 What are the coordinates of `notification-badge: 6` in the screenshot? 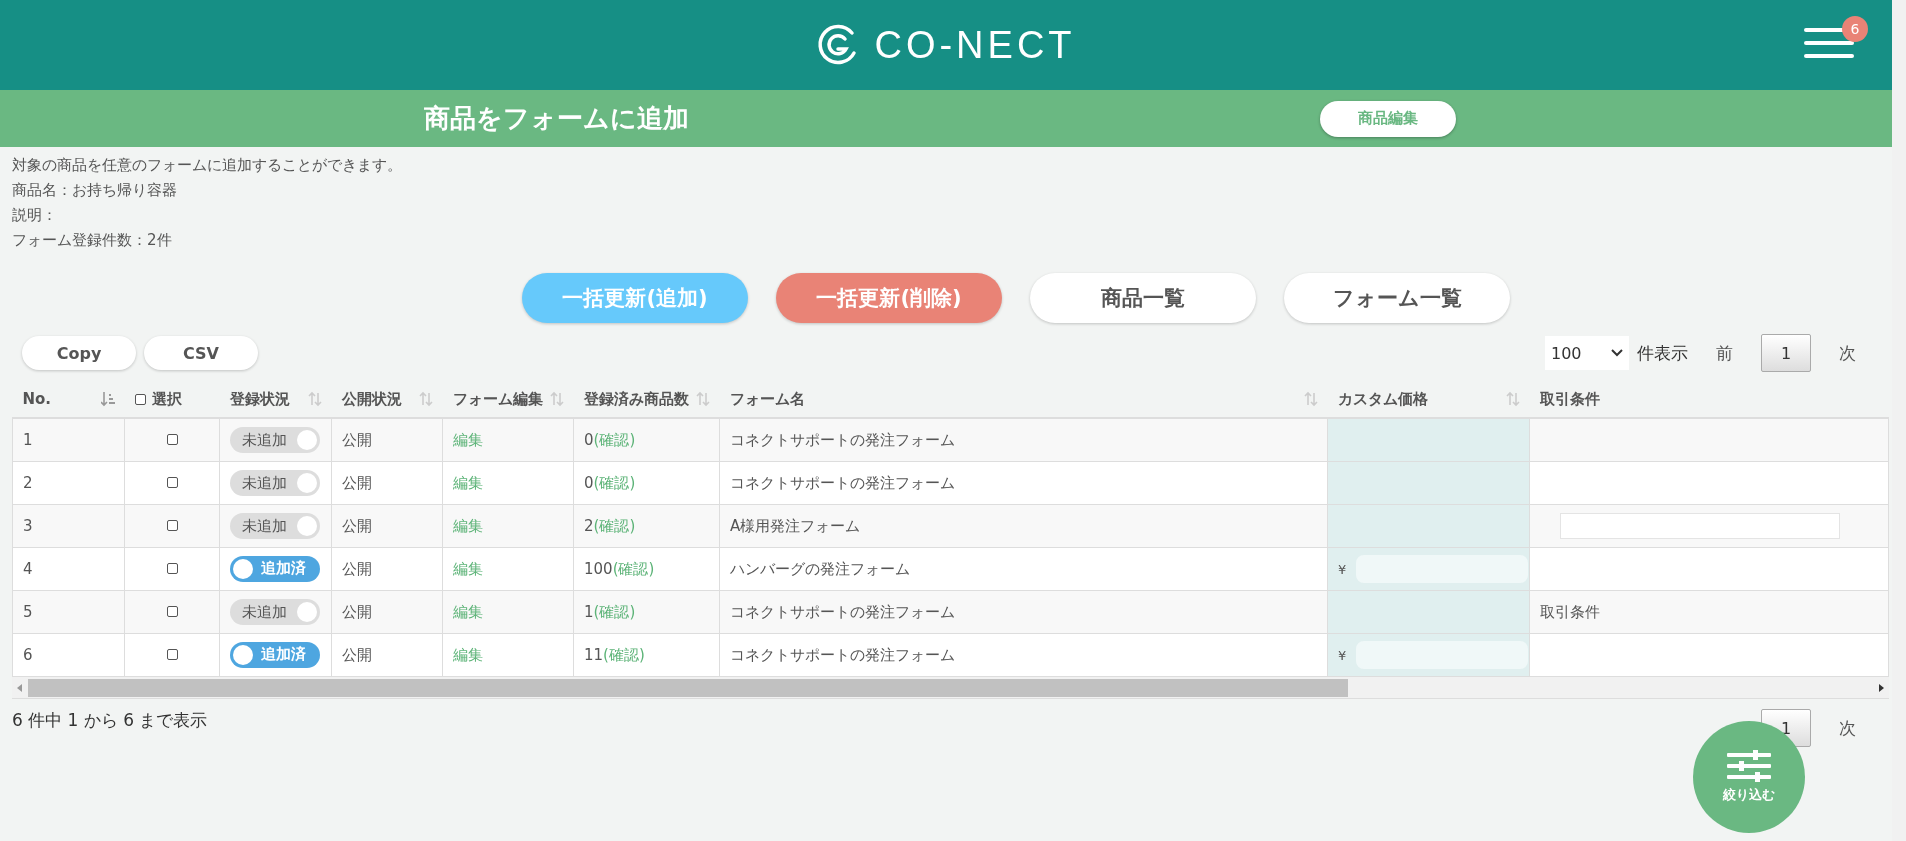 It's located at (1855, 29).